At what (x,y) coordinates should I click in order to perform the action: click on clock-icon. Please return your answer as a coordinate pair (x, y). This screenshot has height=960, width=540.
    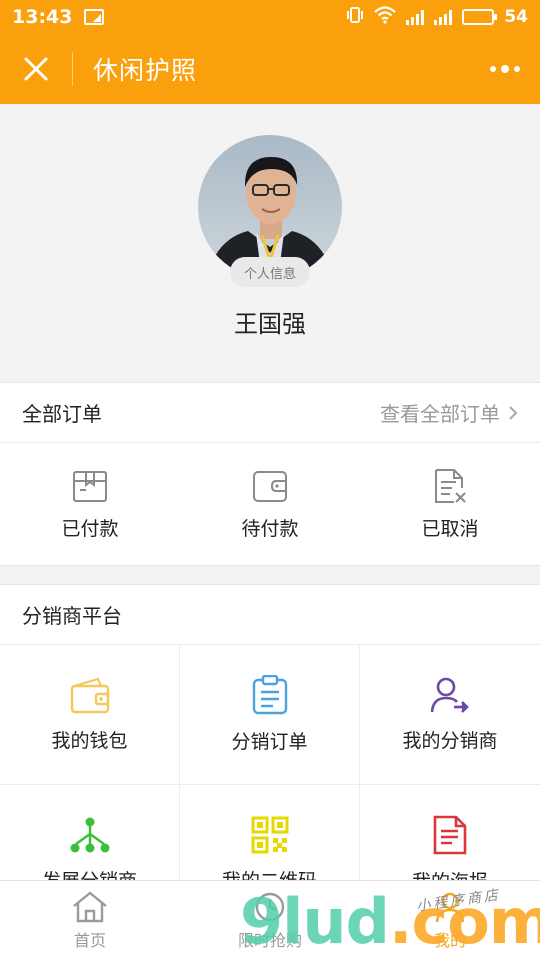
    Looking at the image, I should click on (270, 906).